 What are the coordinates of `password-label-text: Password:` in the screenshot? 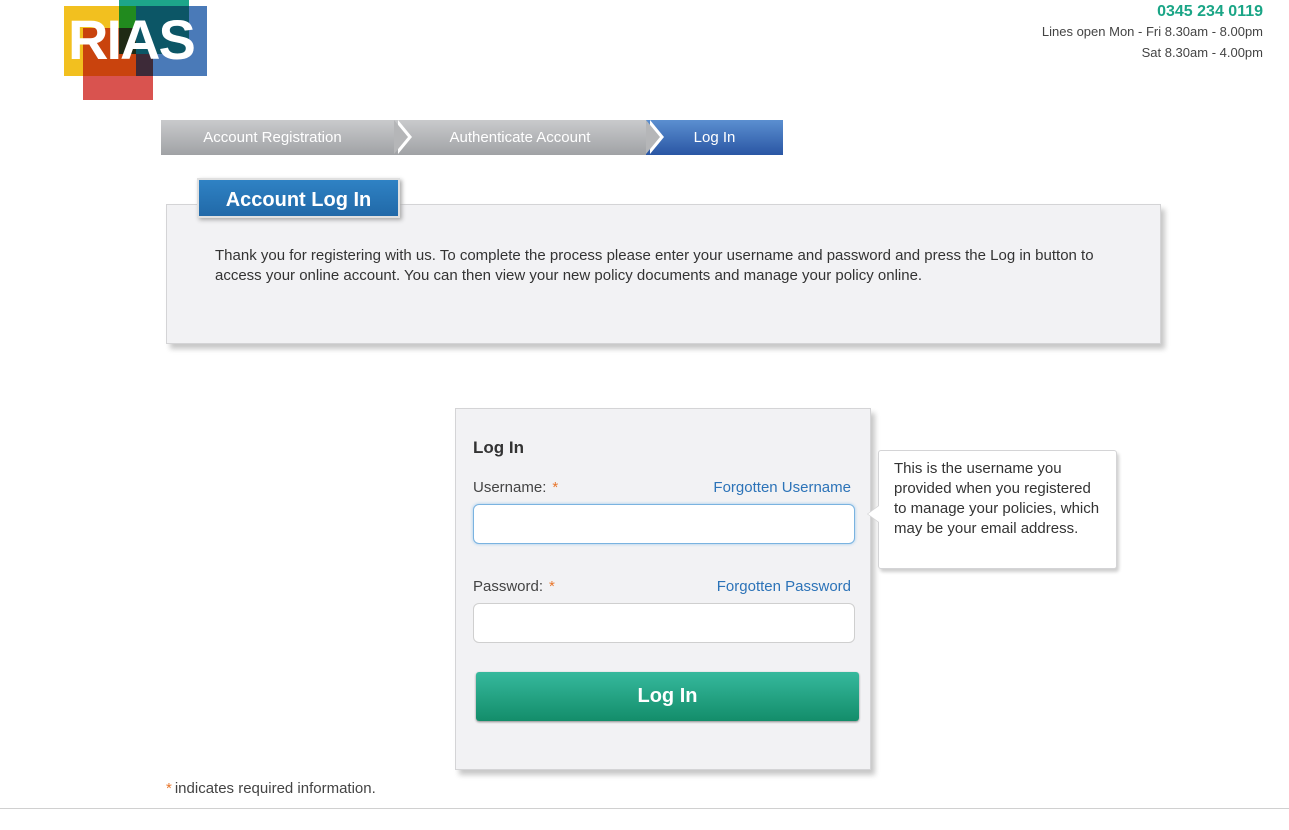 It's located at (508, 586).